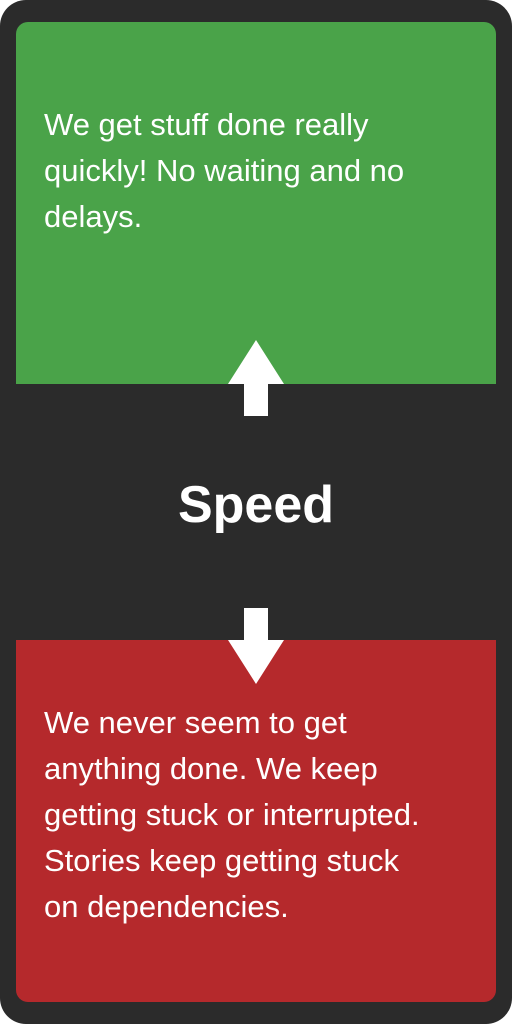  Describe the element at coordinates (256, 378) in the screenshot. I see `arrow-up-icon` at that location.